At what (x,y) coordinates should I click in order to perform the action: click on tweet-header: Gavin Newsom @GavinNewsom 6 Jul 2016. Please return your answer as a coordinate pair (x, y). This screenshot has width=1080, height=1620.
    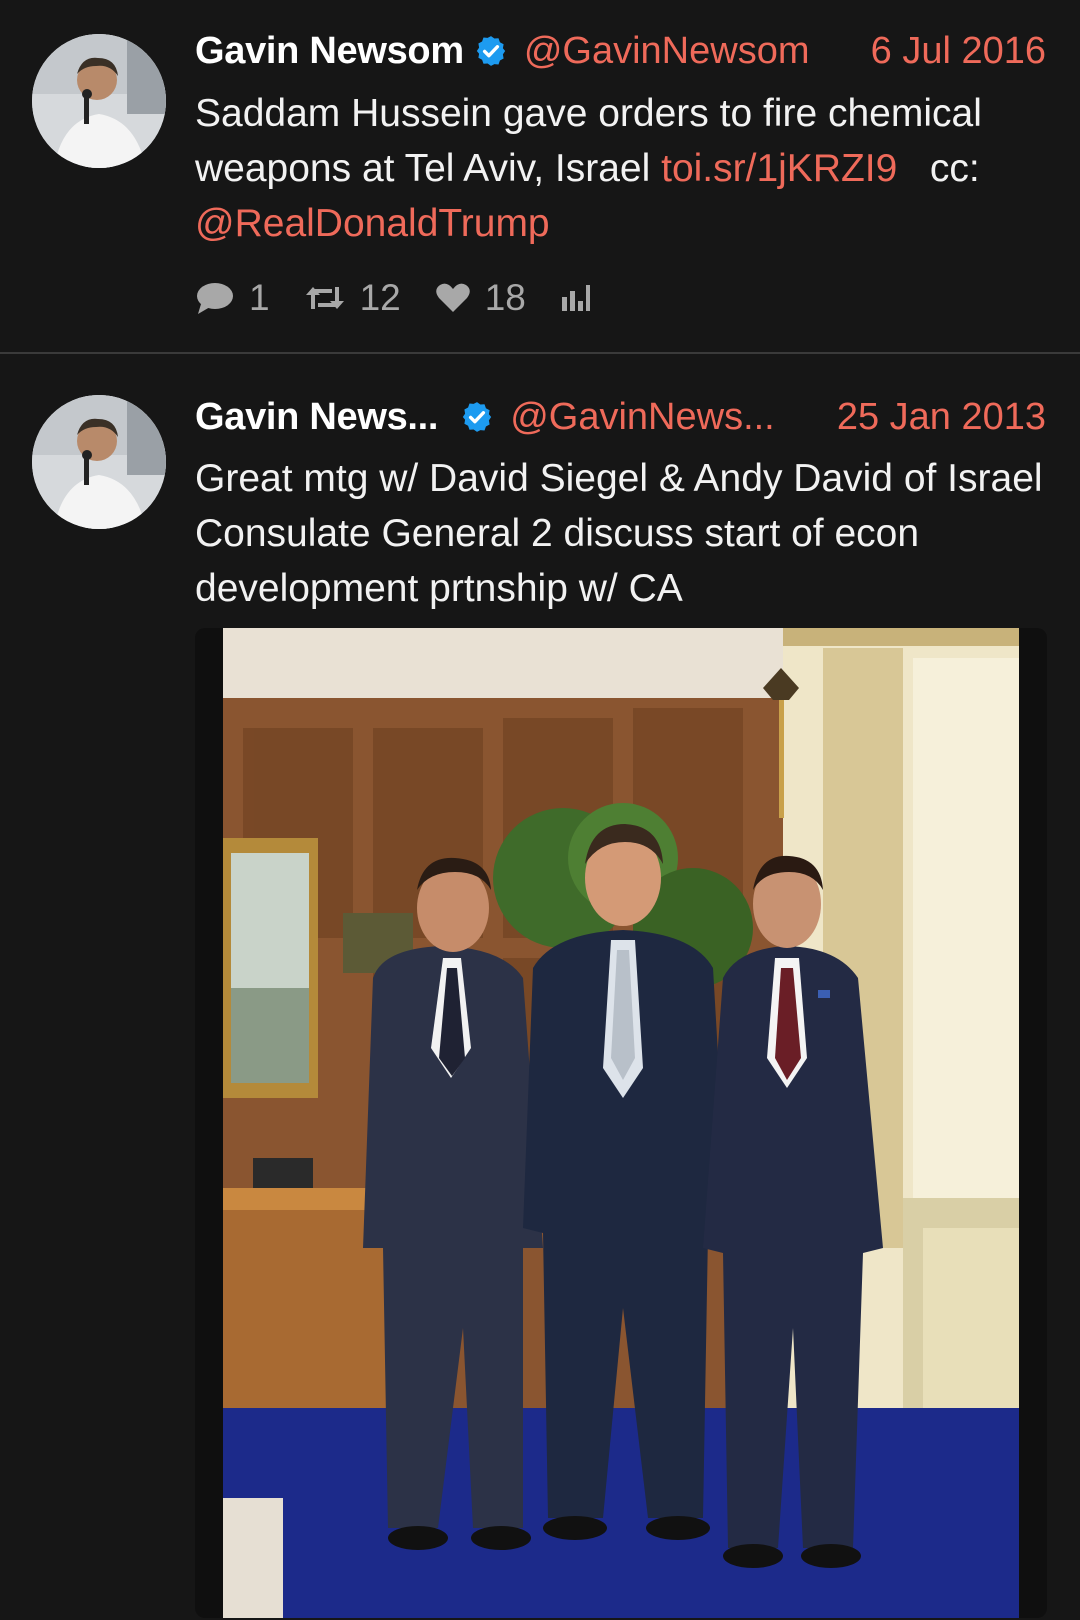
    Looking at the image, I should click on (620, 51).